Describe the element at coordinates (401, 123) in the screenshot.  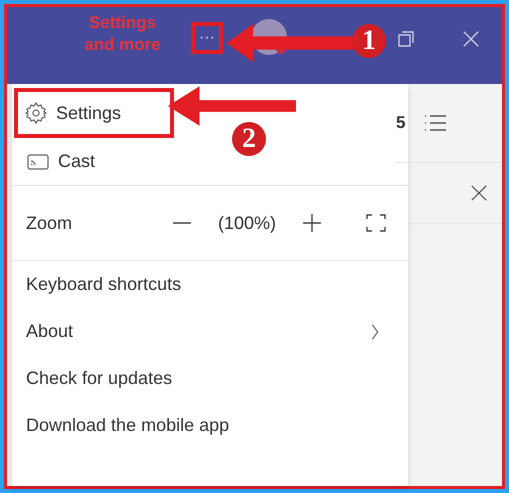
I see `count-label: 5` at that location.